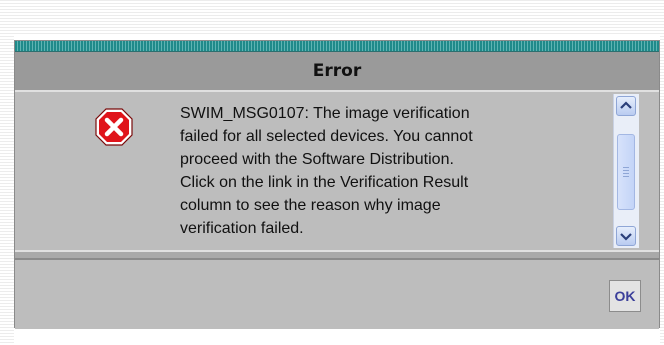 The height and width of the screenshot is (345, 664). Describe the element at coordinates (337, 46) in the screenshot. I see `dialog-accent-bar` at that location.